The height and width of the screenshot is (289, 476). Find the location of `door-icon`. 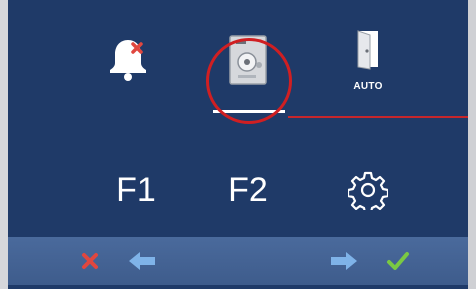

door-icon is located at coordinates (367, 50).